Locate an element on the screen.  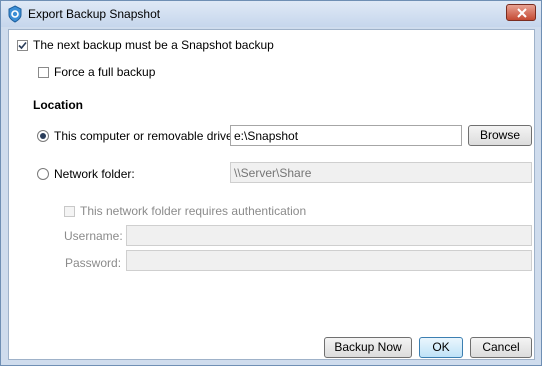
ok-button: OK is located at coordinates (441, 347).